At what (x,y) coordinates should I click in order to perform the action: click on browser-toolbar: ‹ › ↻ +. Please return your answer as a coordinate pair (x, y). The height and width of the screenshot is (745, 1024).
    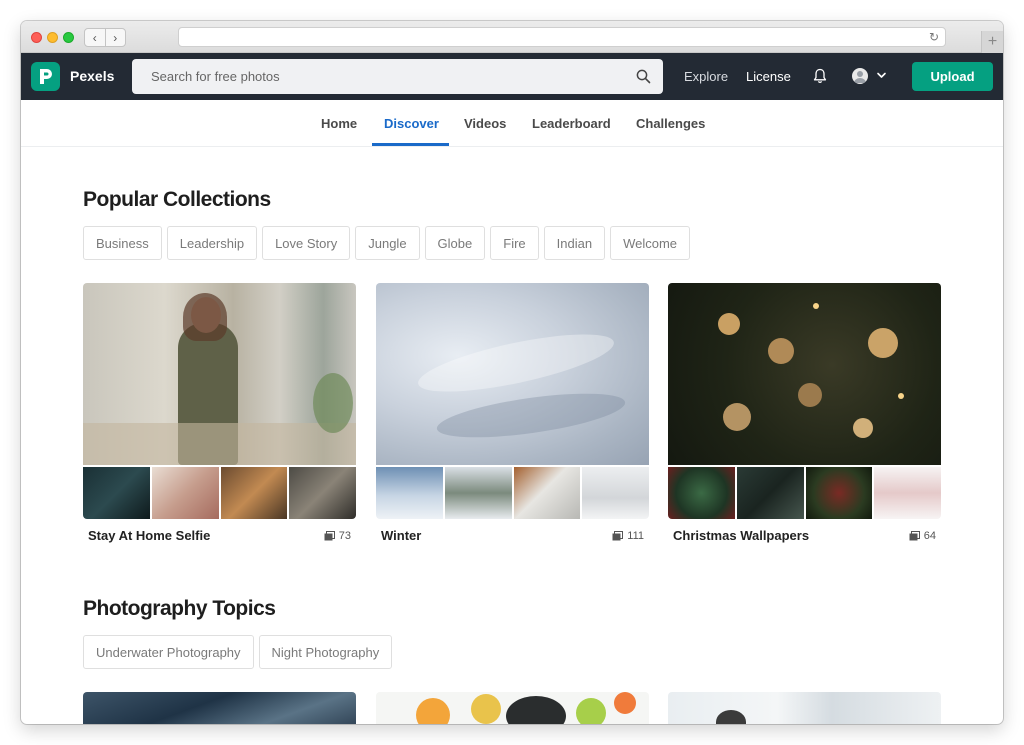
    Looking at the image, I should click on (512, 37).